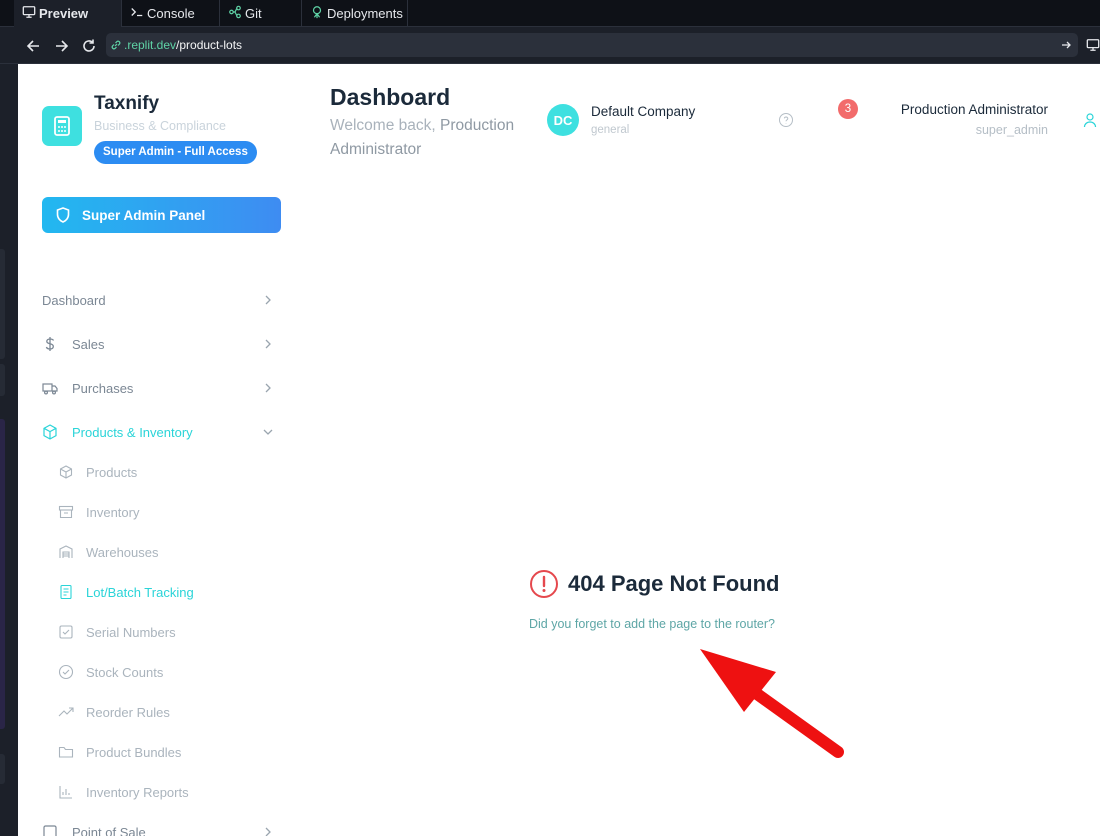 This screenshot has width=1100, height=836. I want to click on tab-preview: Preview, so click(68, 13).